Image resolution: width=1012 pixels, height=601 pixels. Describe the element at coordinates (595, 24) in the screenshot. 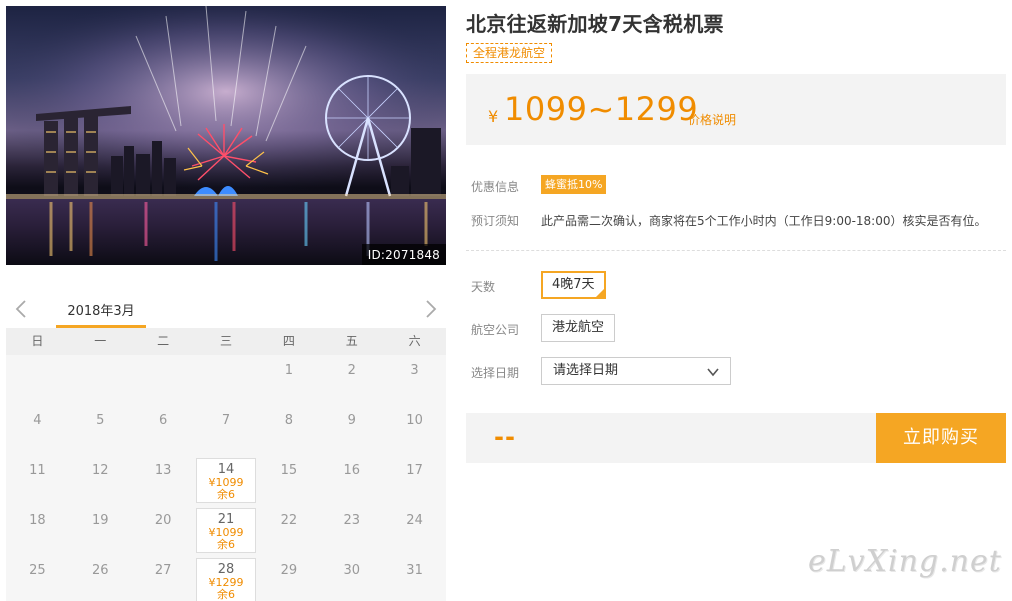

I see `product-title: 北京往返新加坡7天含税机票` at that location.